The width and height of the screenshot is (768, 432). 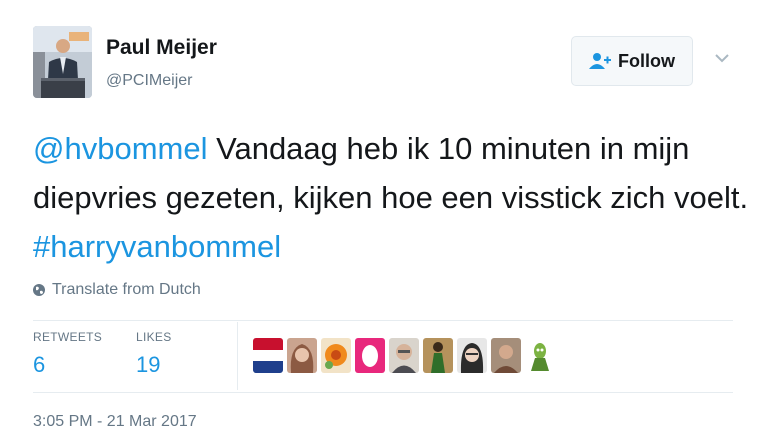 I want to click on chevron-down-icon, so click(x=722, y=58).